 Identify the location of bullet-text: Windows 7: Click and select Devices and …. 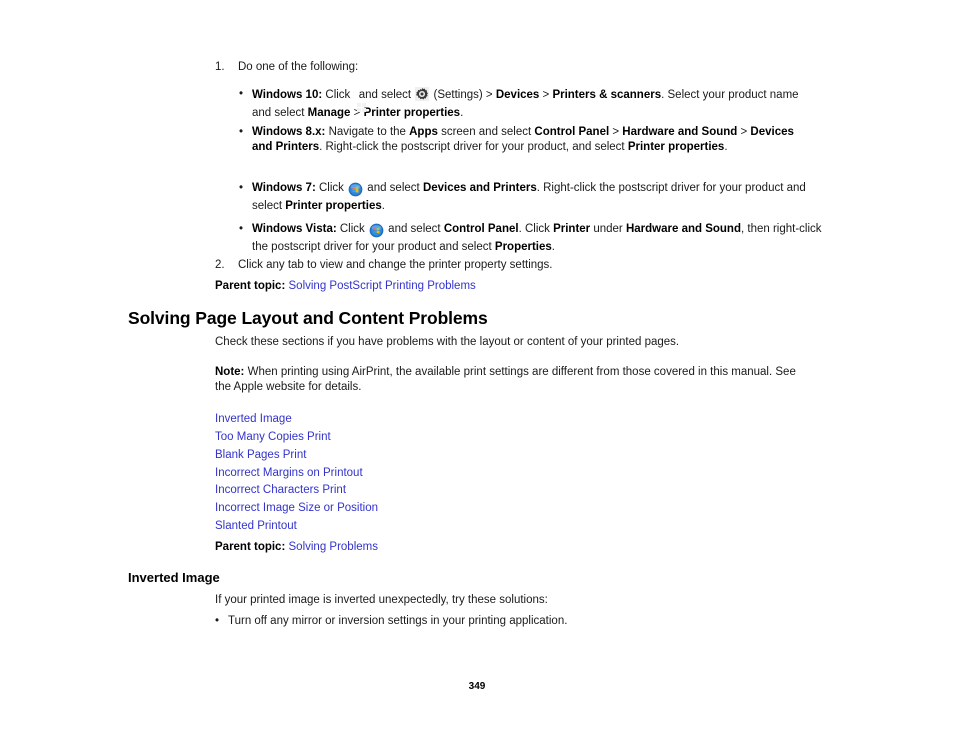
(533, 197).